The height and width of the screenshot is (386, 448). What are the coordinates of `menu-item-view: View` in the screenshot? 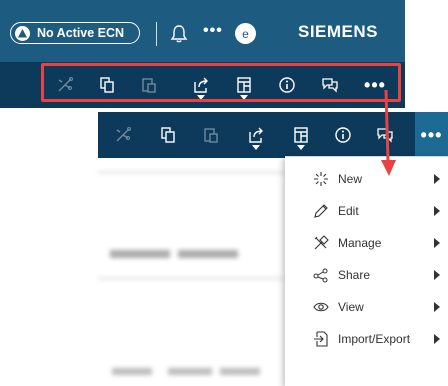 It's located at (366, 307).